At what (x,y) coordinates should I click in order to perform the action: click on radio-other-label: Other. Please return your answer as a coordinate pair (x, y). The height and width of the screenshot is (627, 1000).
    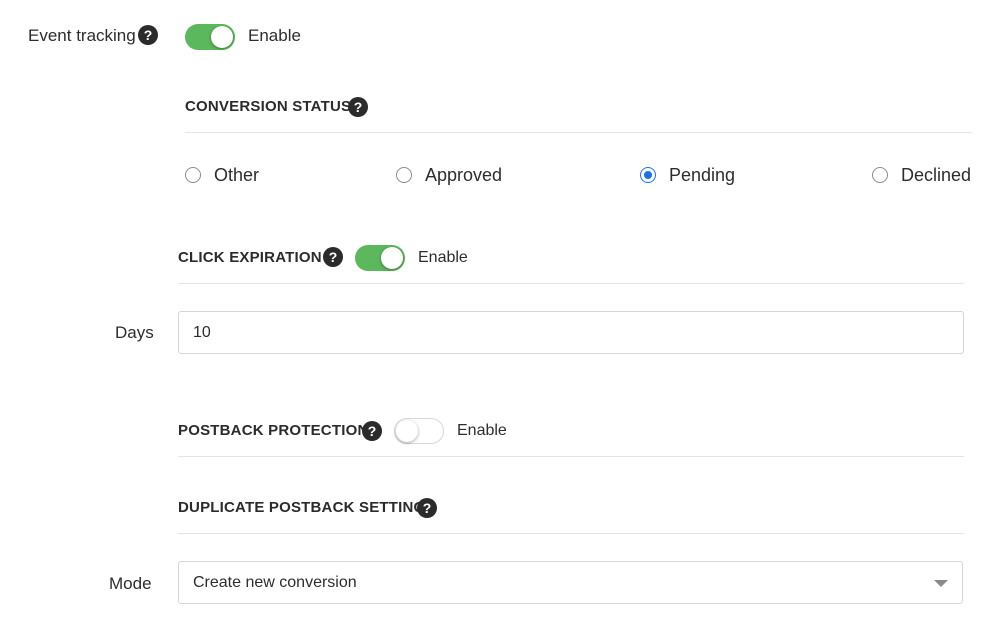
    Looking at the image, I should click on (236, 175).